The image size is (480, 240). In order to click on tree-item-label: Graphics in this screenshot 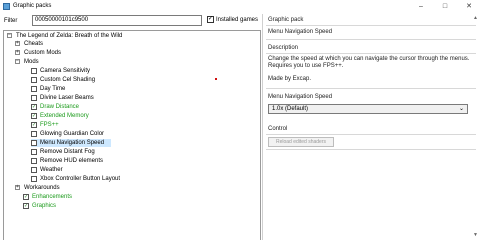, I will do `click(44, 206)`.